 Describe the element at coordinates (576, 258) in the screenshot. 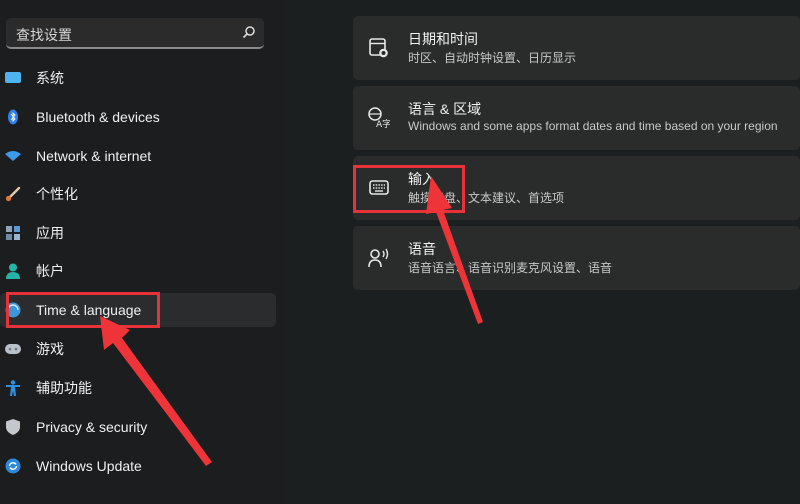

I see `card-speech: 语音 语音语言、语音识别麦克风设置、语音` at that location.